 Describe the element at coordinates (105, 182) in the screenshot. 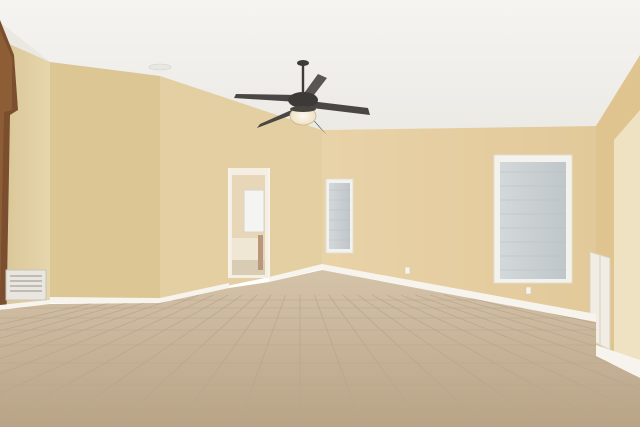

I see `left-return-wall` at that location.